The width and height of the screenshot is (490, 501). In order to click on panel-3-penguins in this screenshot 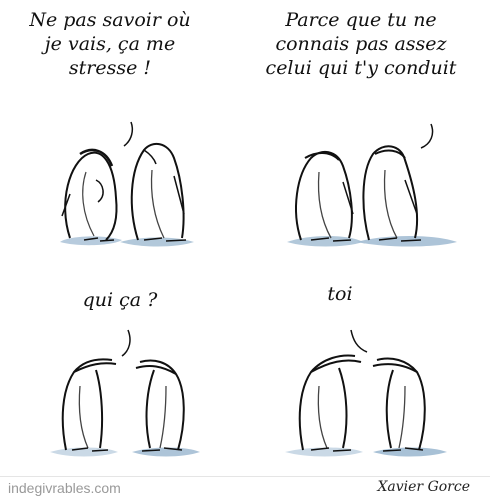, I will do `click(125, 393)`.